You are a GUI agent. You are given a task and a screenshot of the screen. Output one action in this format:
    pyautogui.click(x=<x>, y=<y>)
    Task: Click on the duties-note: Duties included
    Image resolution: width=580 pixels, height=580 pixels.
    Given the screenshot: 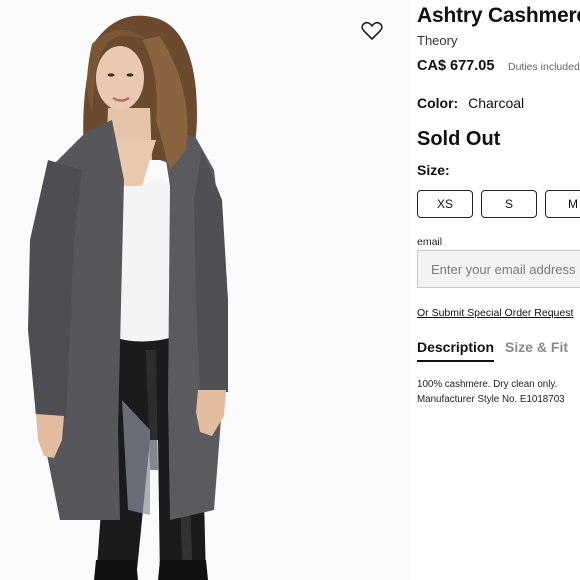 What is the action you would take?
    pyautogui.click(x=544, y=67)
    